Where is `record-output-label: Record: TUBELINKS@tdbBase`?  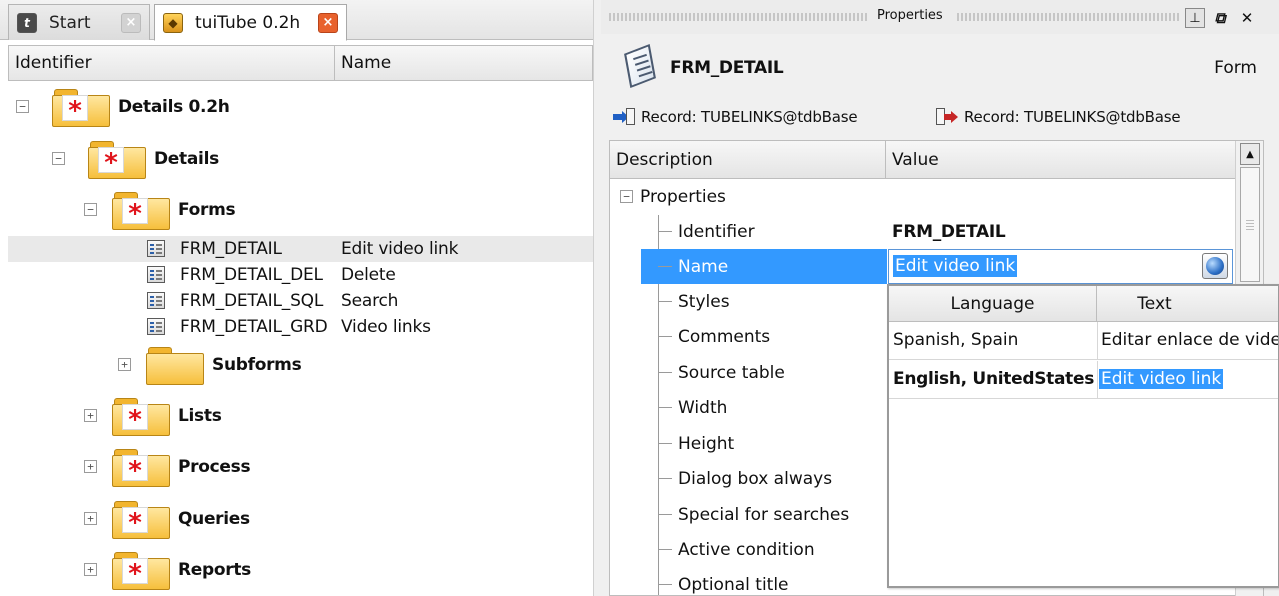 record-output-label: Record: TUBELINKS@tdbBase is located at coordinates (1072, 117).